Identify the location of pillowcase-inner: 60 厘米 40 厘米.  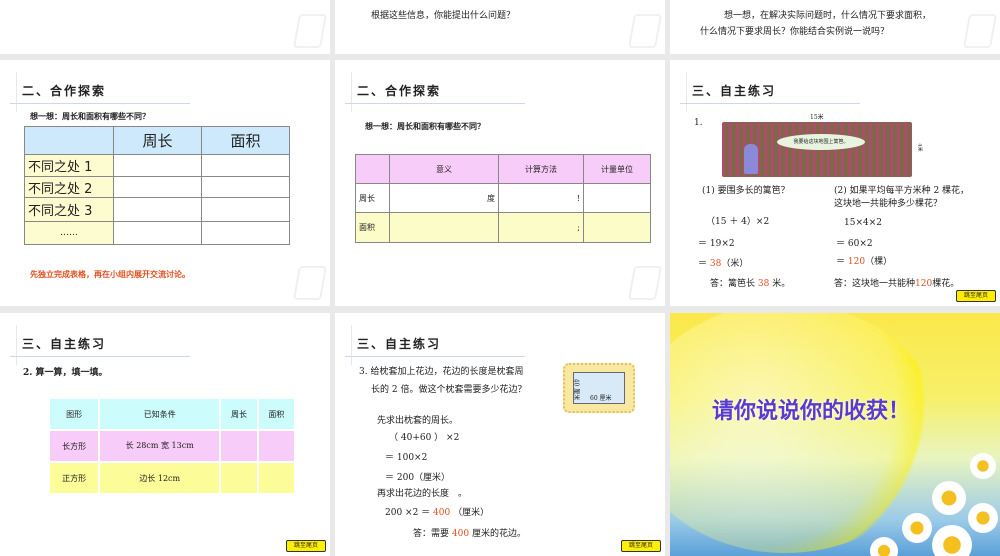
(598, 388).